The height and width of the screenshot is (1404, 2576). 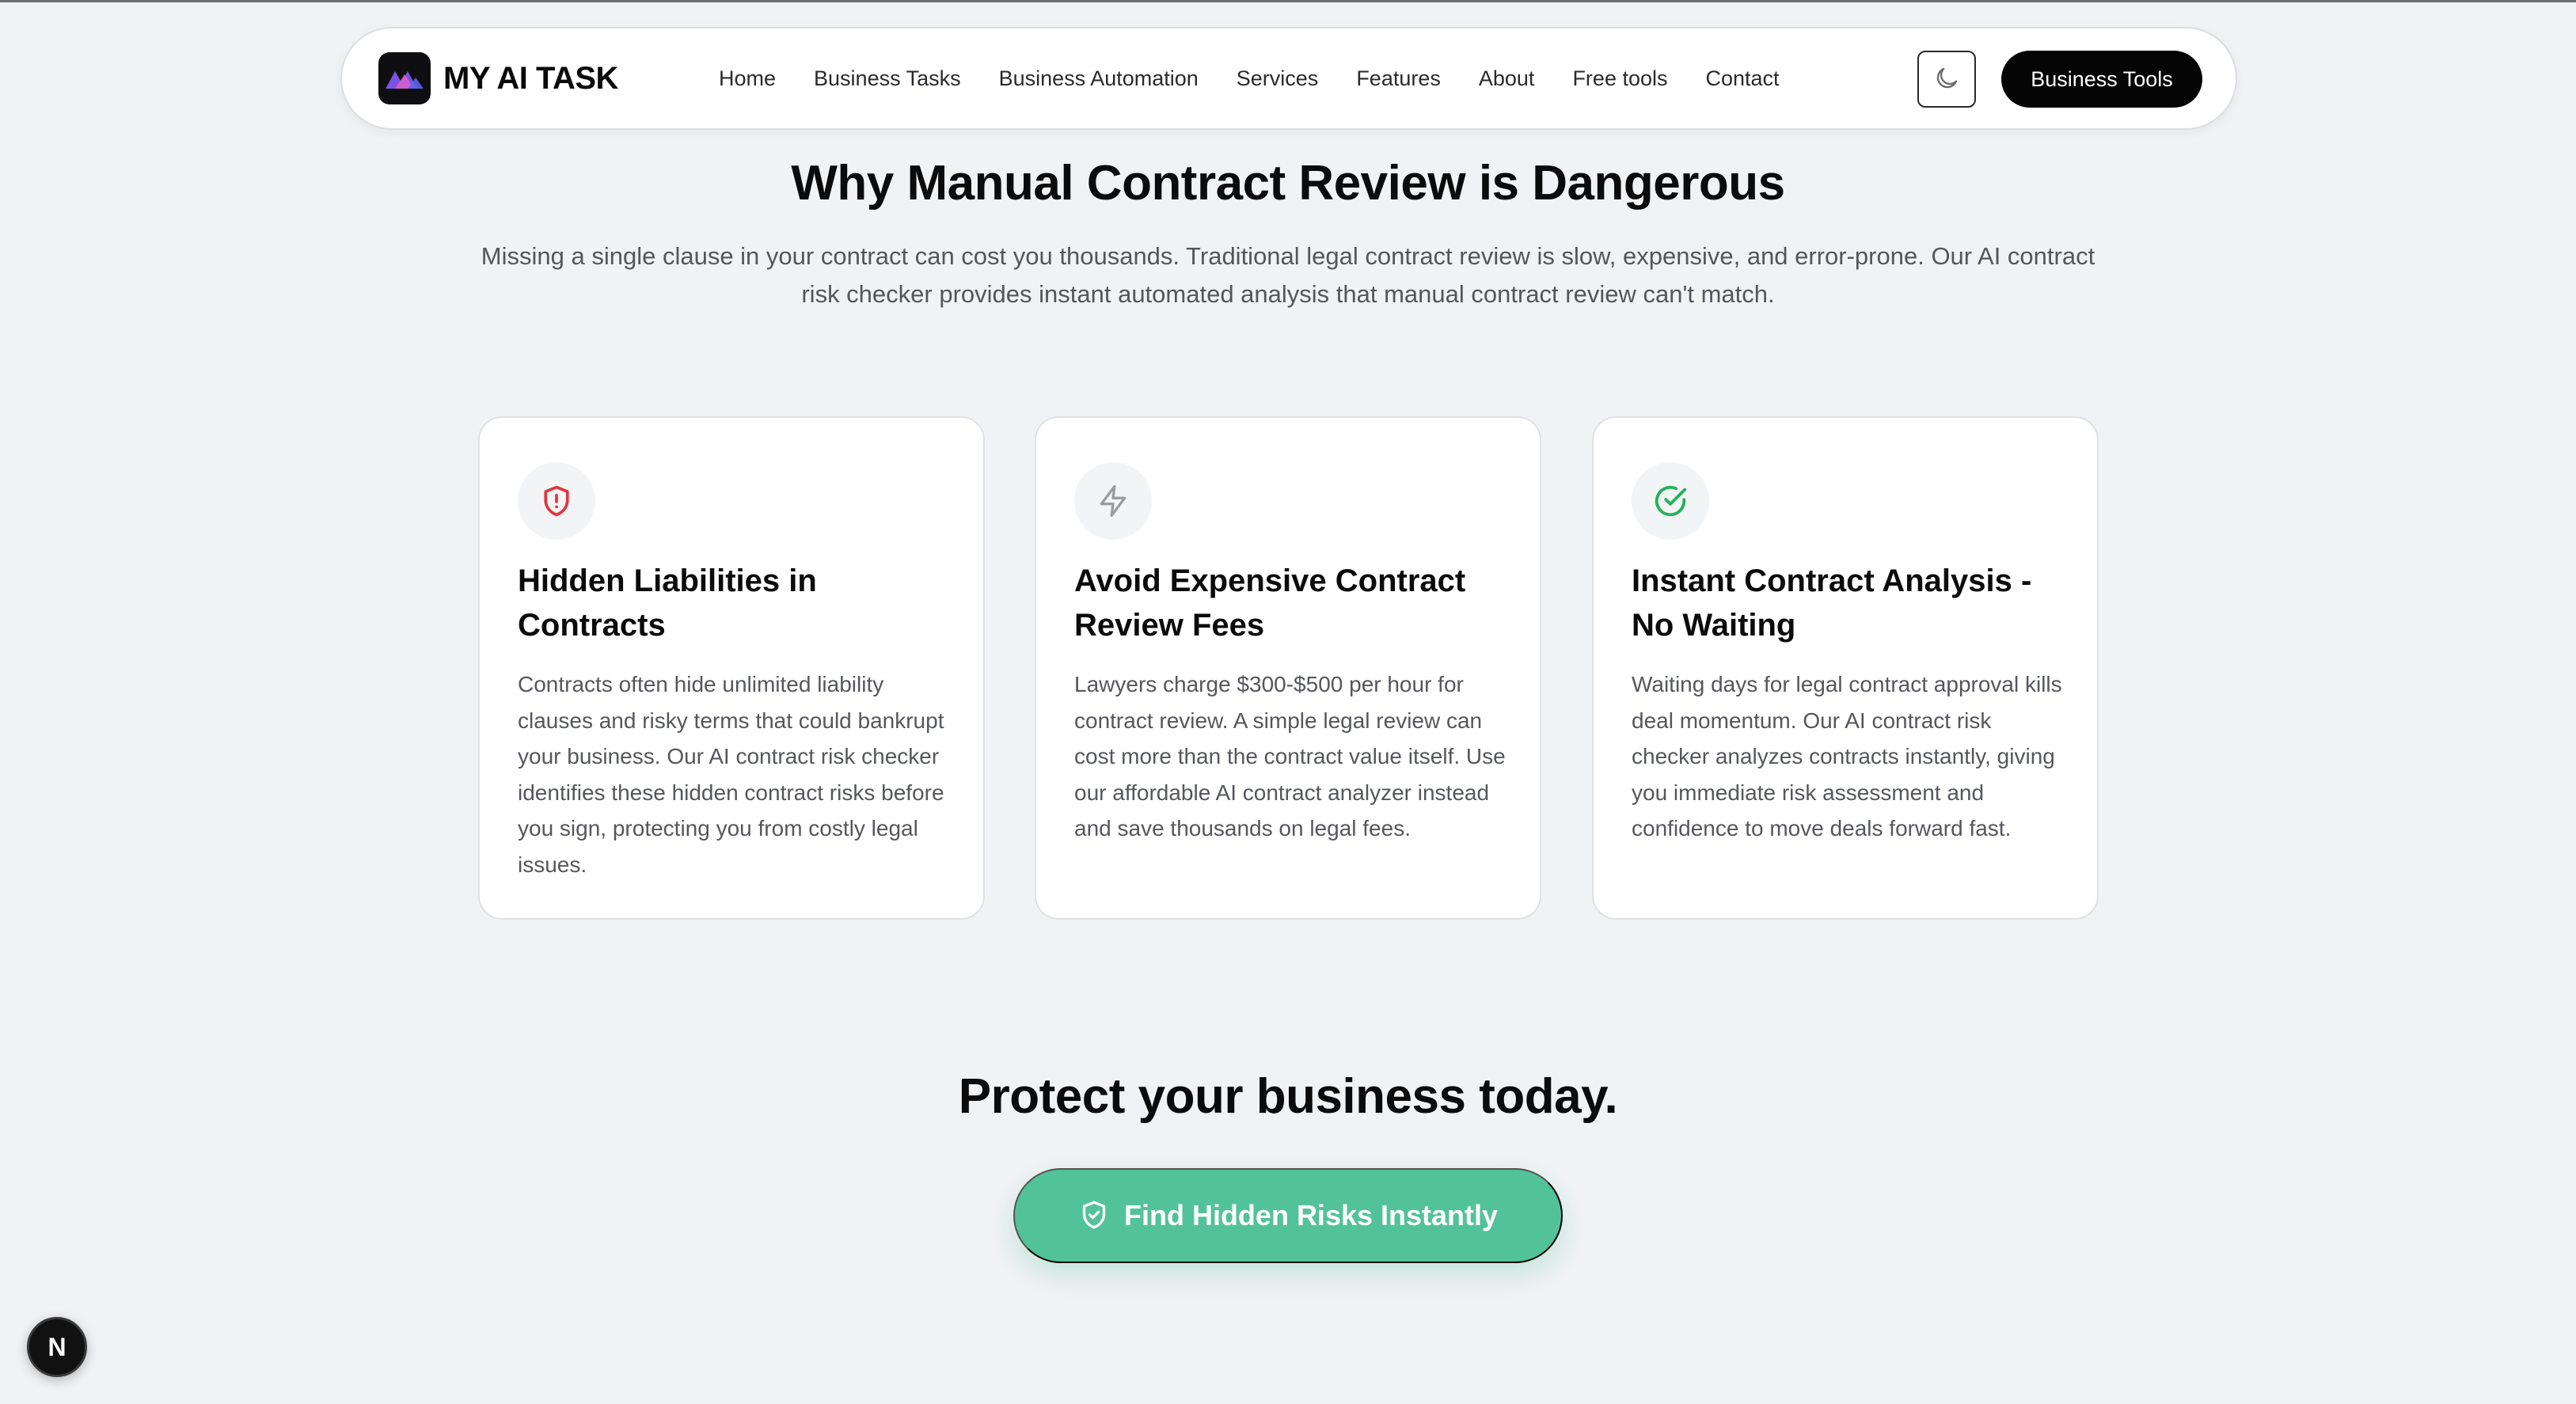 I want to click on card-title: Instant Contract Analysis - No Waiting, so click(x=1832, y=603).